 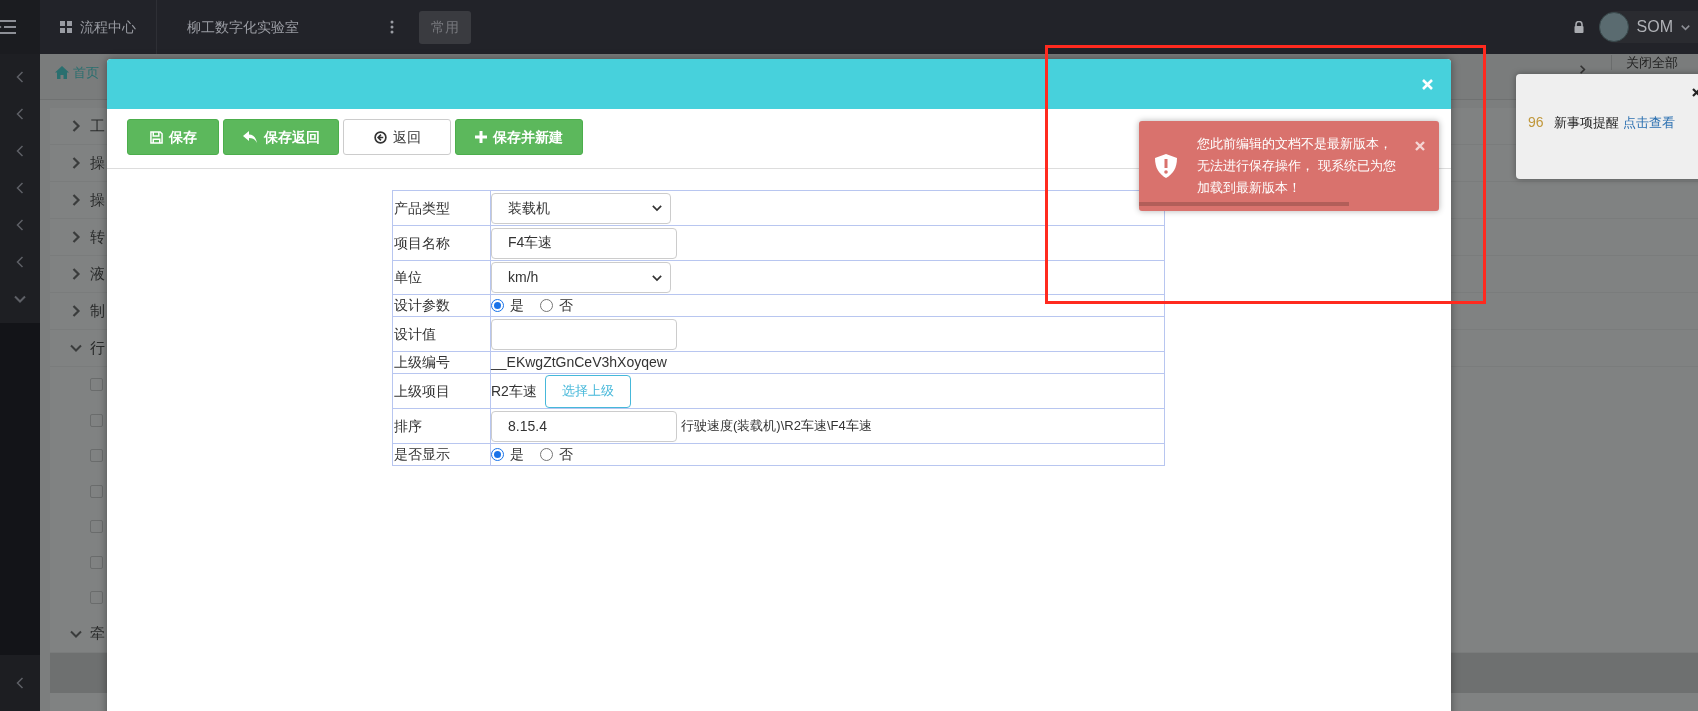 I want to click on toolbar-button: 保存, so click(x=173, y=137).